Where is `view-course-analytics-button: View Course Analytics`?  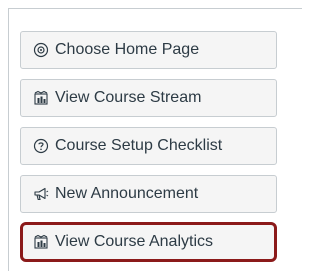
view-course-analytics-button: View Course Analytics is located at coordinates (148, 242).